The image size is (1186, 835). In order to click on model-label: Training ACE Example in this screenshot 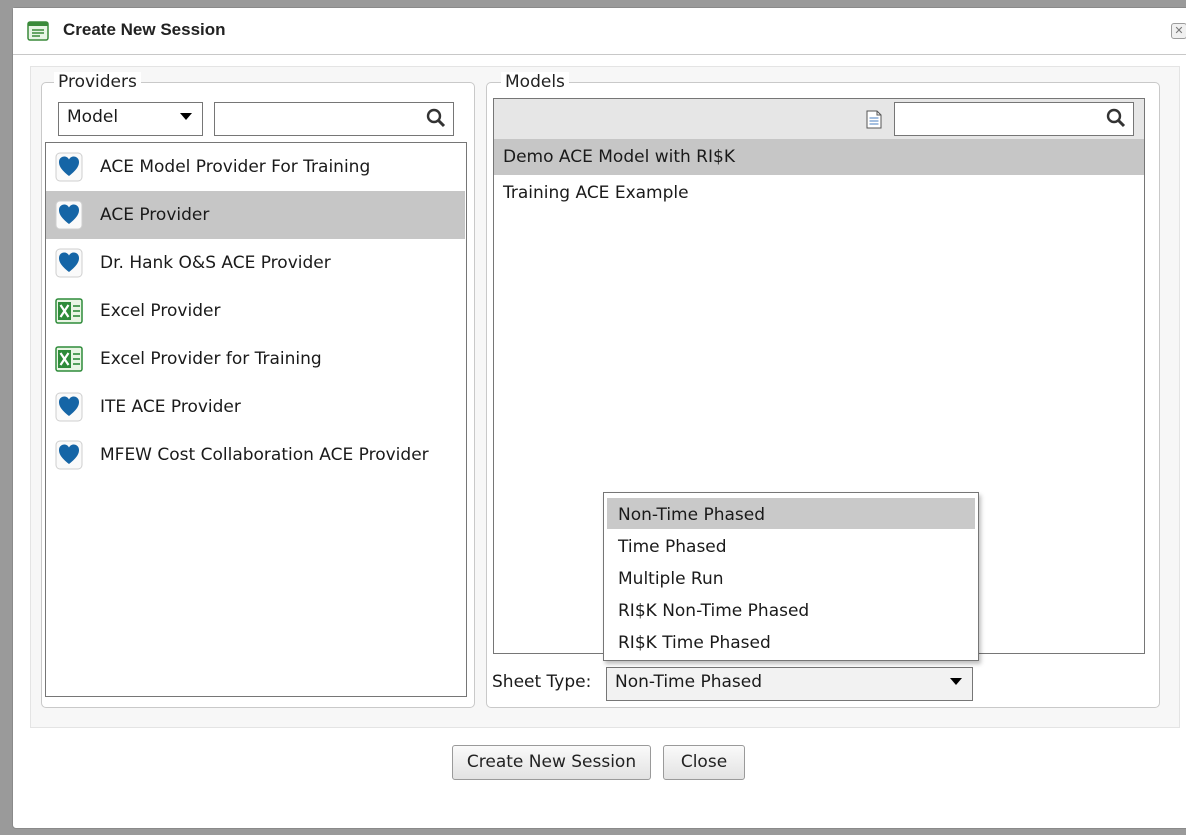, I will do `click(596, 193)`.